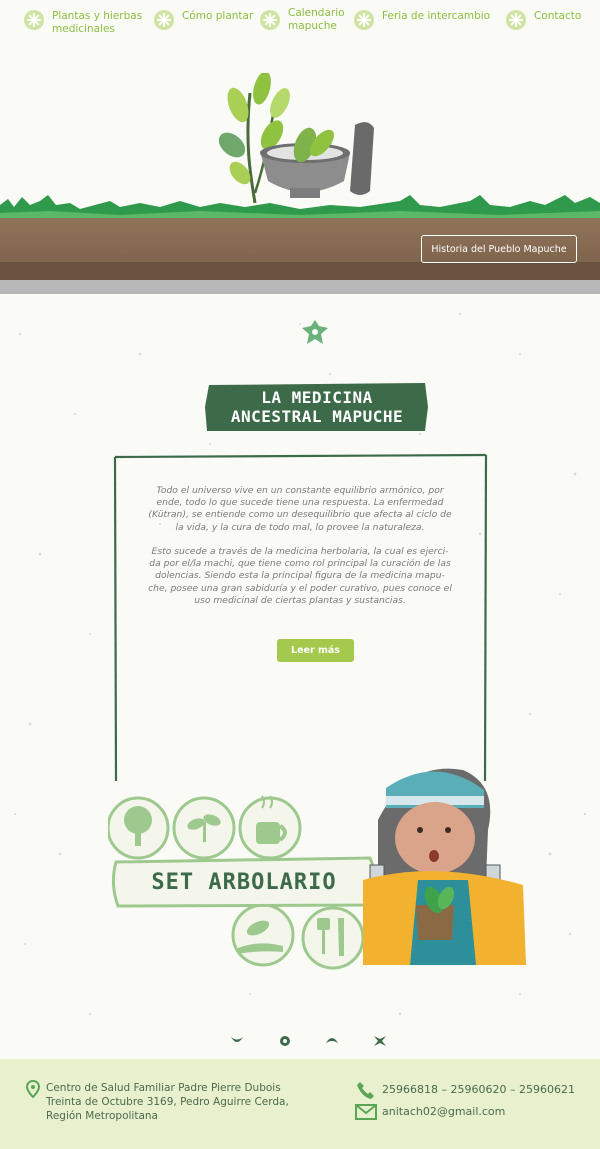  I want to click on nav-label: Calendario mapuche, so click(316, 19).